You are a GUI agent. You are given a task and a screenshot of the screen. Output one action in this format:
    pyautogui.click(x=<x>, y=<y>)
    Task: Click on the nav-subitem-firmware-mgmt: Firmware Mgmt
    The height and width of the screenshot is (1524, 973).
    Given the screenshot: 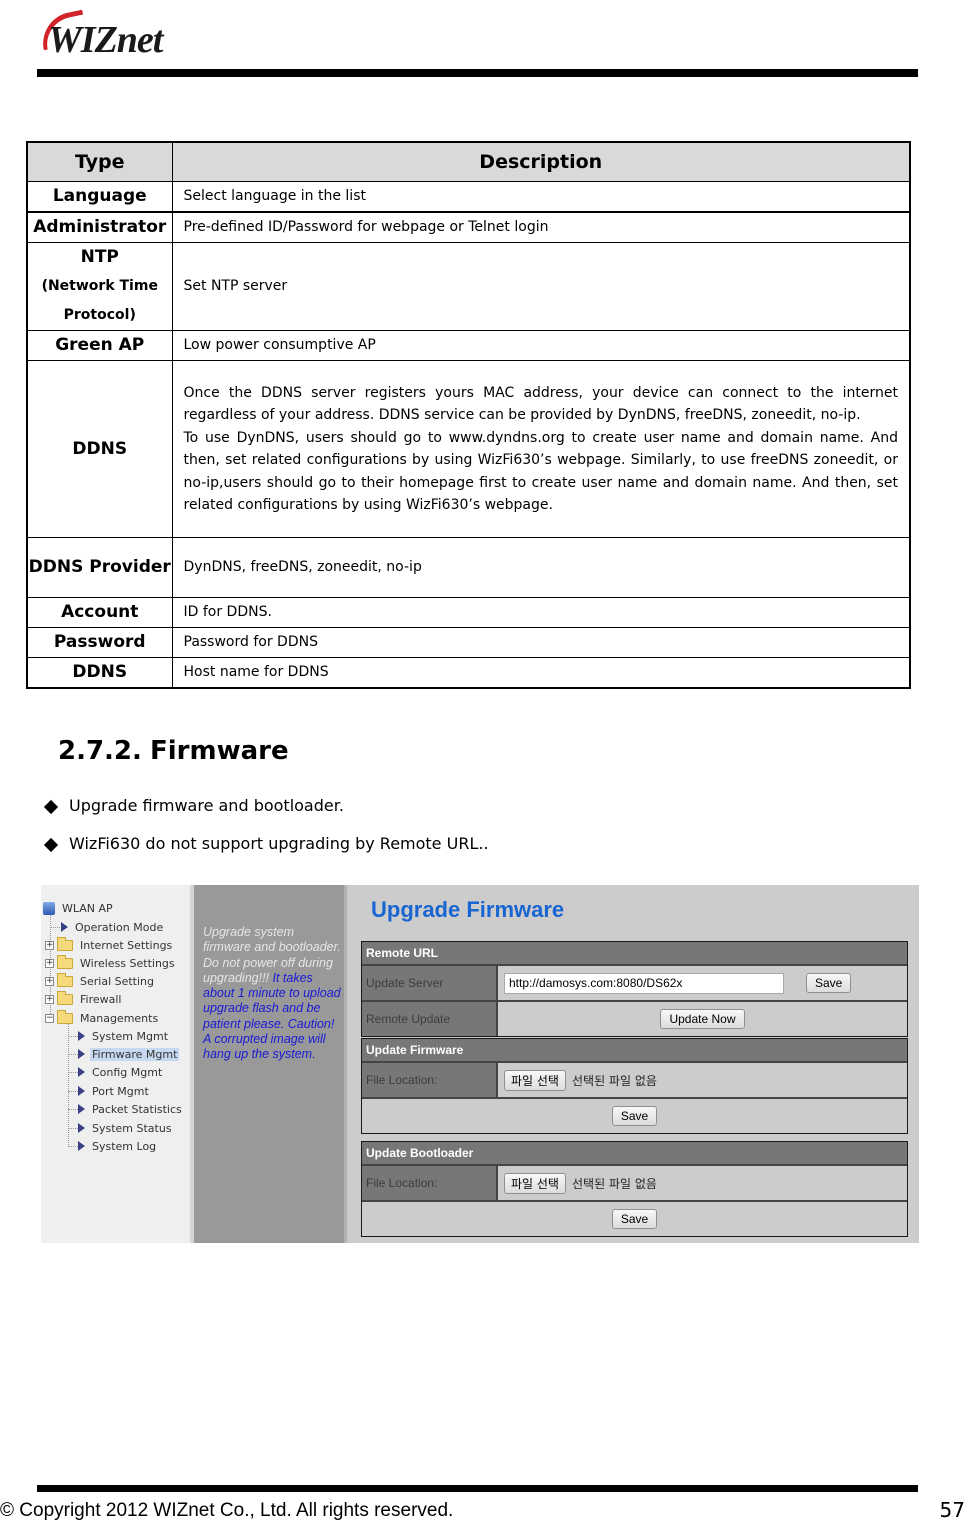 What is the action you would take?
    pyautogui.click(x=129, y=1054)
    